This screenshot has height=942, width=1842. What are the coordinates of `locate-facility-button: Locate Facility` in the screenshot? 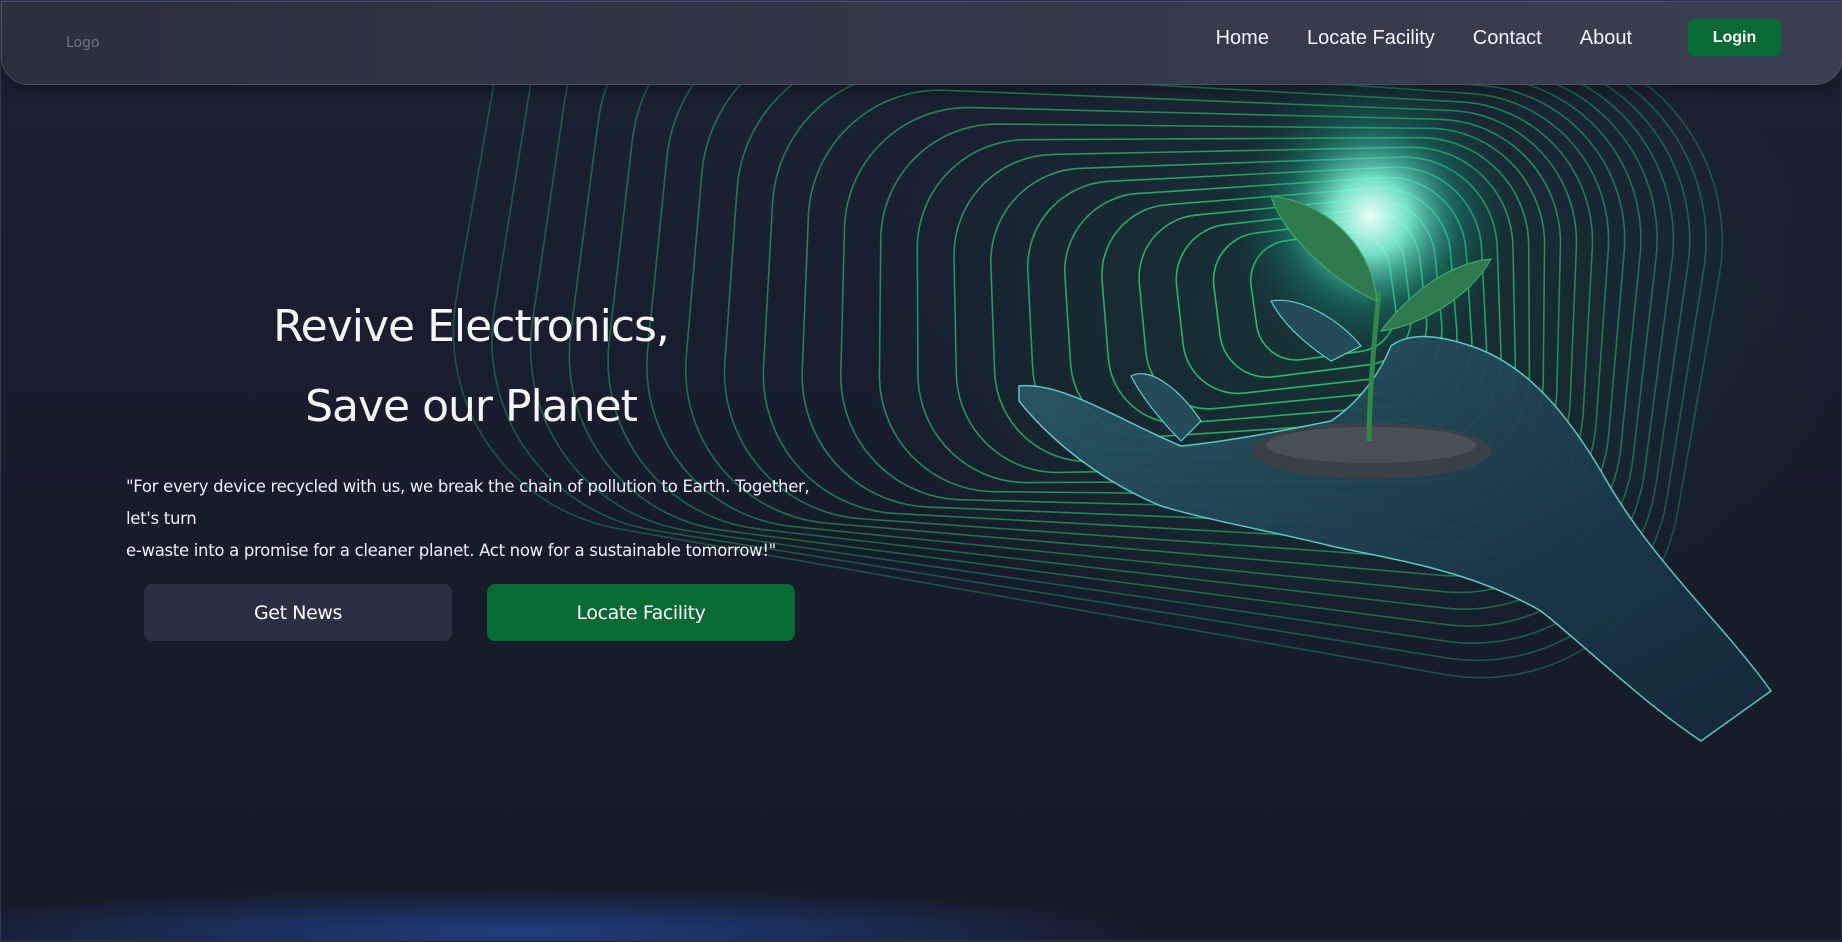 It's located at (641, 612).